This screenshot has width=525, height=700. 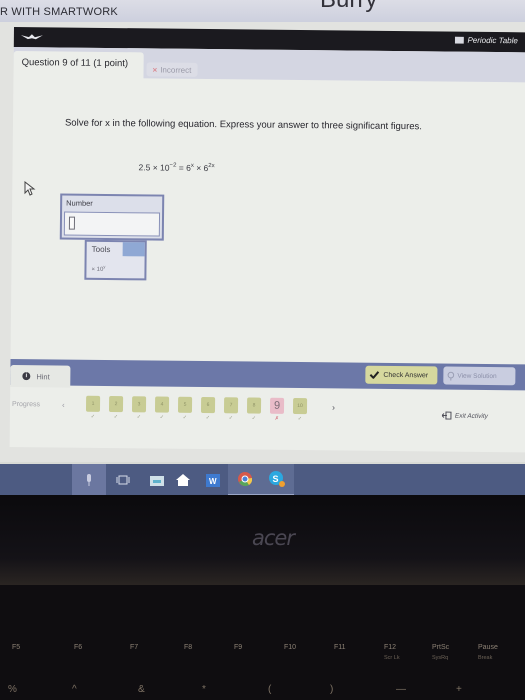 What do you see at coordinates (16, 647) in the screenshot?
I see `key-f5: F5` at bounding box center [16, 647].